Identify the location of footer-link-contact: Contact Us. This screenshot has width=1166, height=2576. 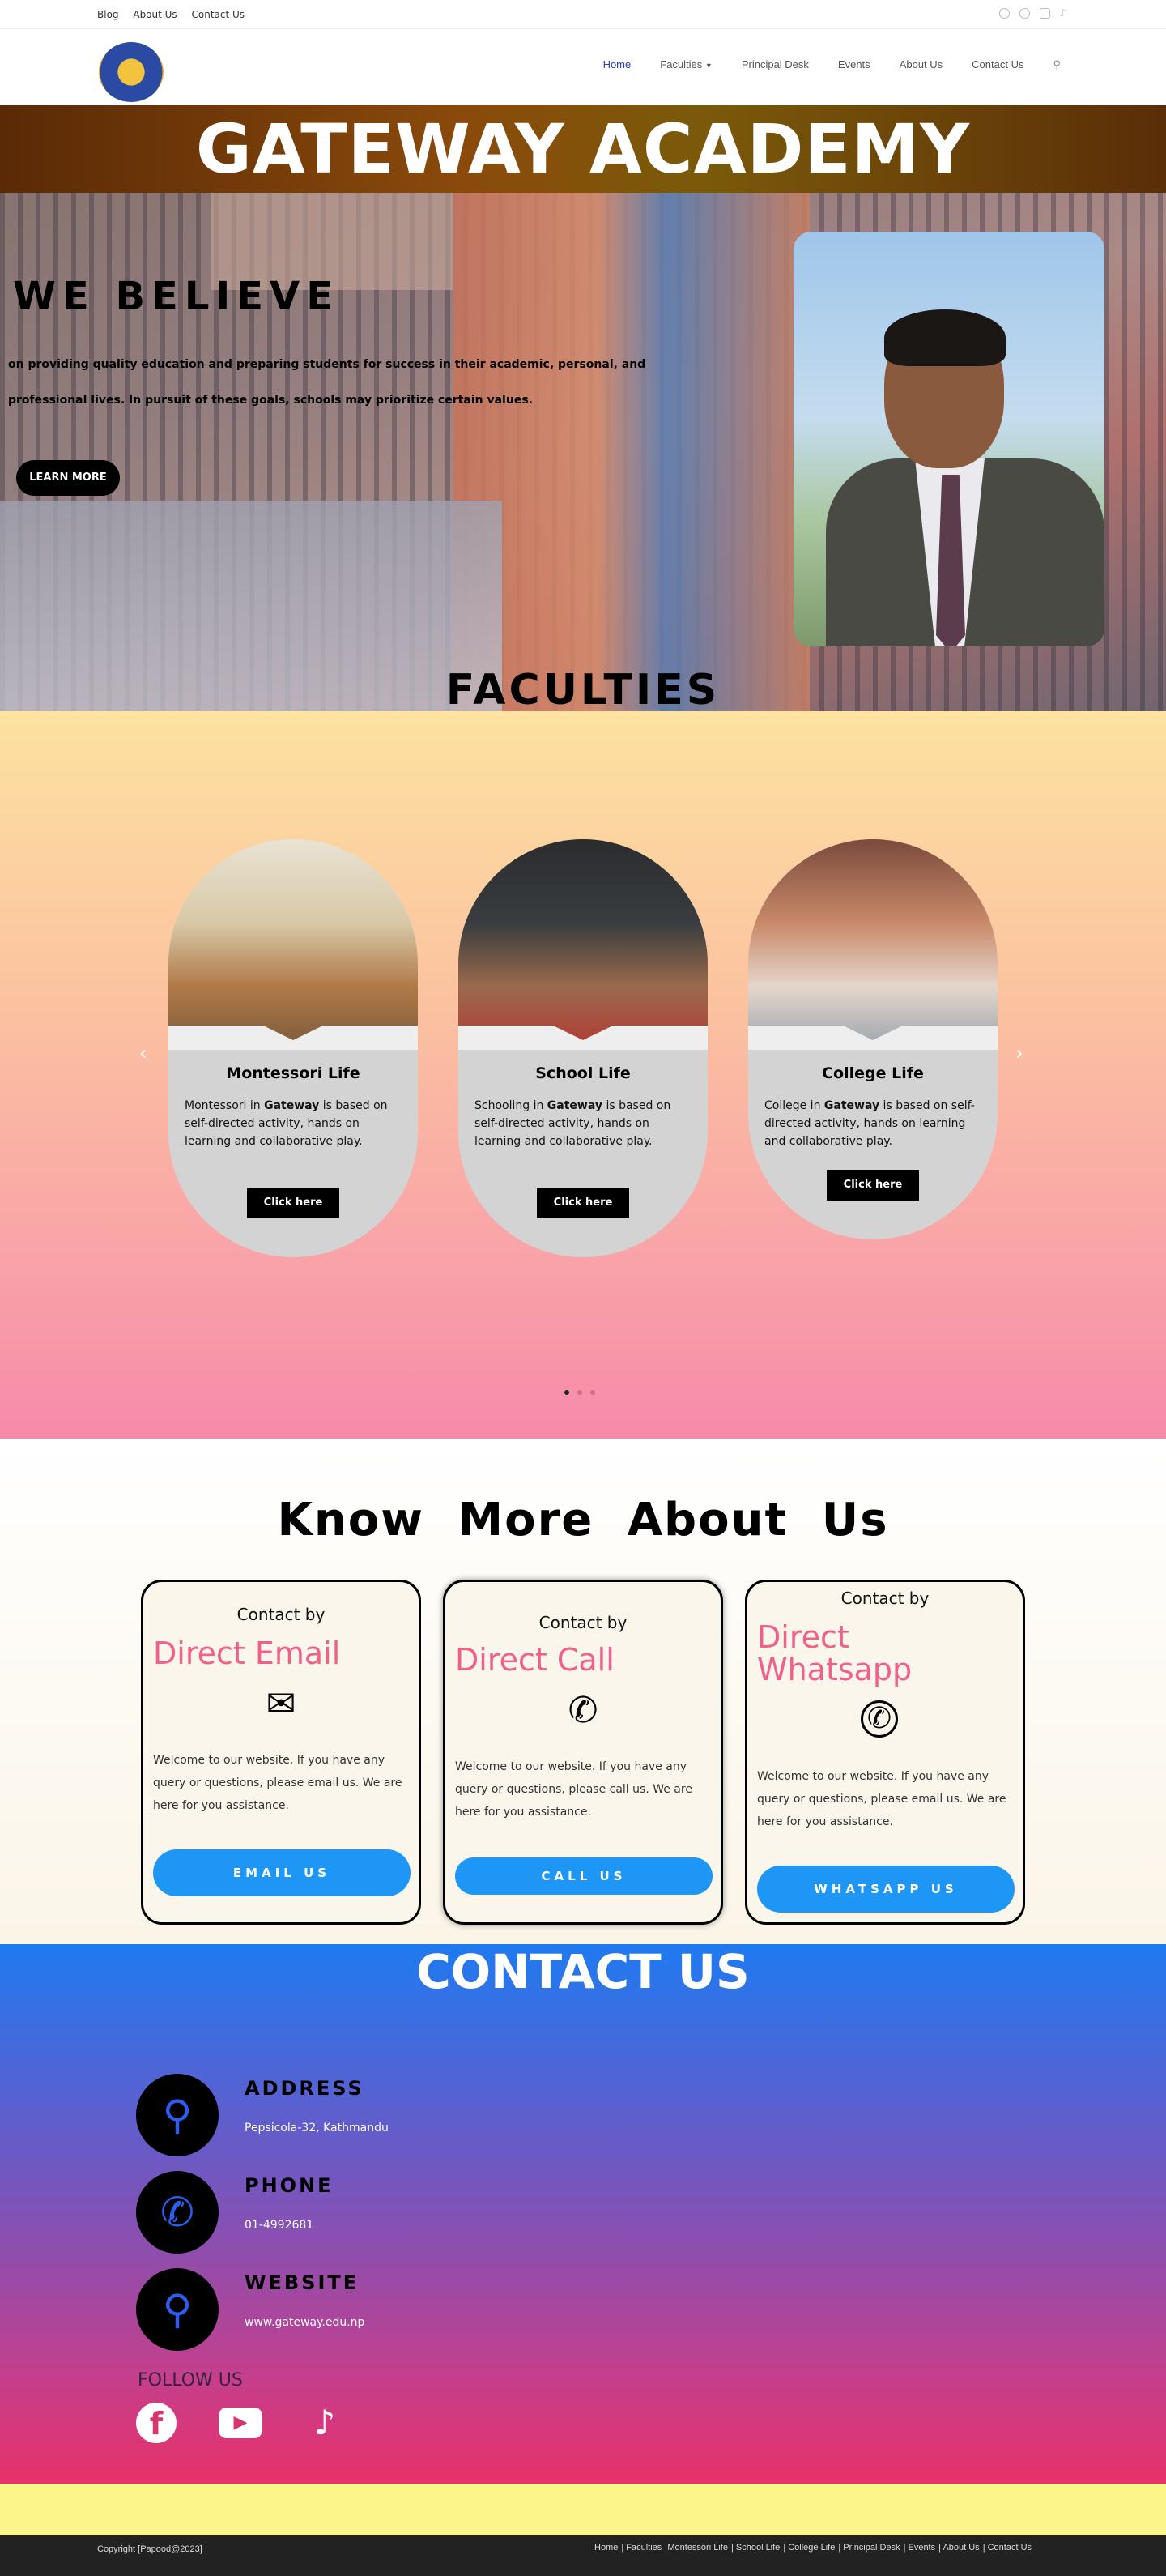
(1010, 2548).